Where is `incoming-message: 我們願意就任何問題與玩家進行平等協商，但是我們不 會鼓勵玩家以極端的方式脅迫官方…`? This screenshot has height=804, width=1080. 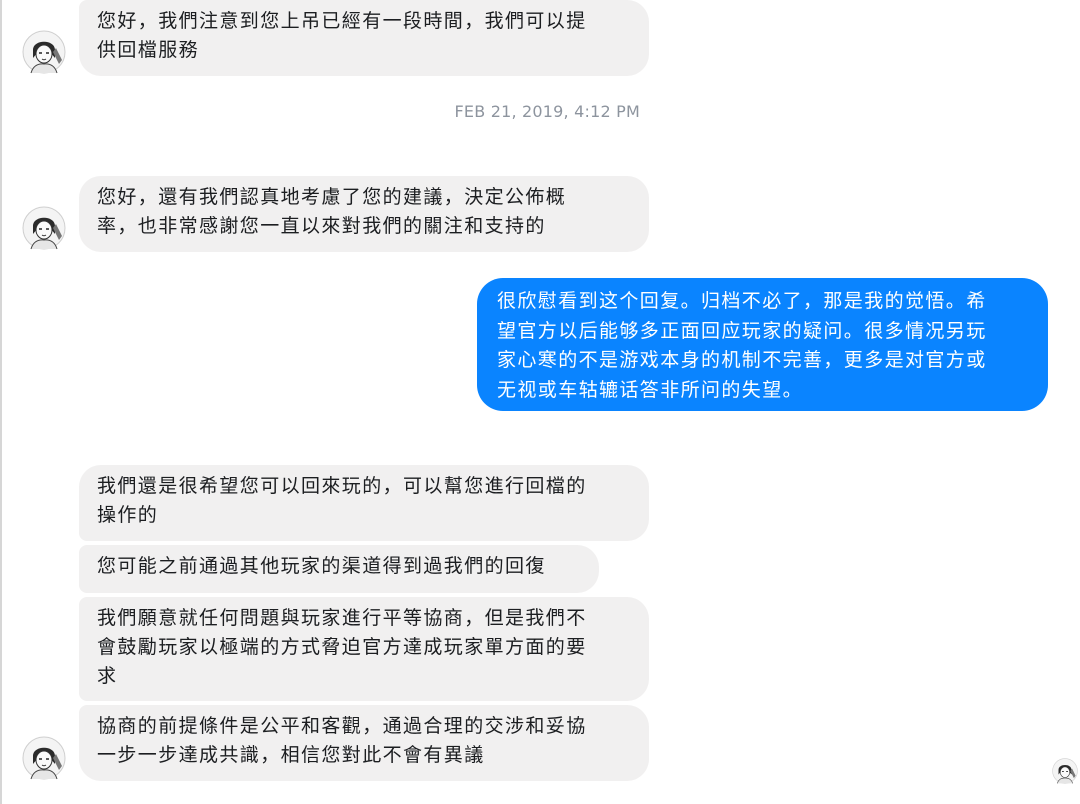
incoming-message: 我們願意就任何問題與玩家進行平等協商，但是我們不 會鼓勵玩家以極端的方式脅迫官方… is located at coordinates (364, 649).